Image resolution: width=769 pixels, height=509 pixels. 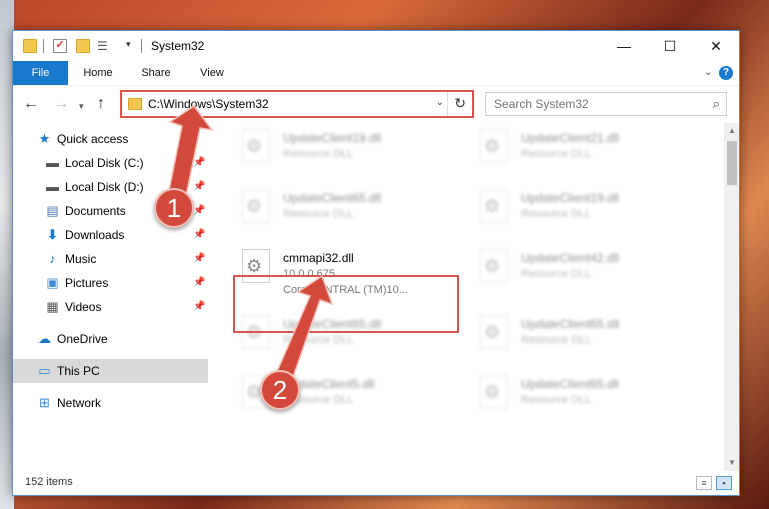 I want to click on back-arrow-icon: ←, so click(x=31, y=104).